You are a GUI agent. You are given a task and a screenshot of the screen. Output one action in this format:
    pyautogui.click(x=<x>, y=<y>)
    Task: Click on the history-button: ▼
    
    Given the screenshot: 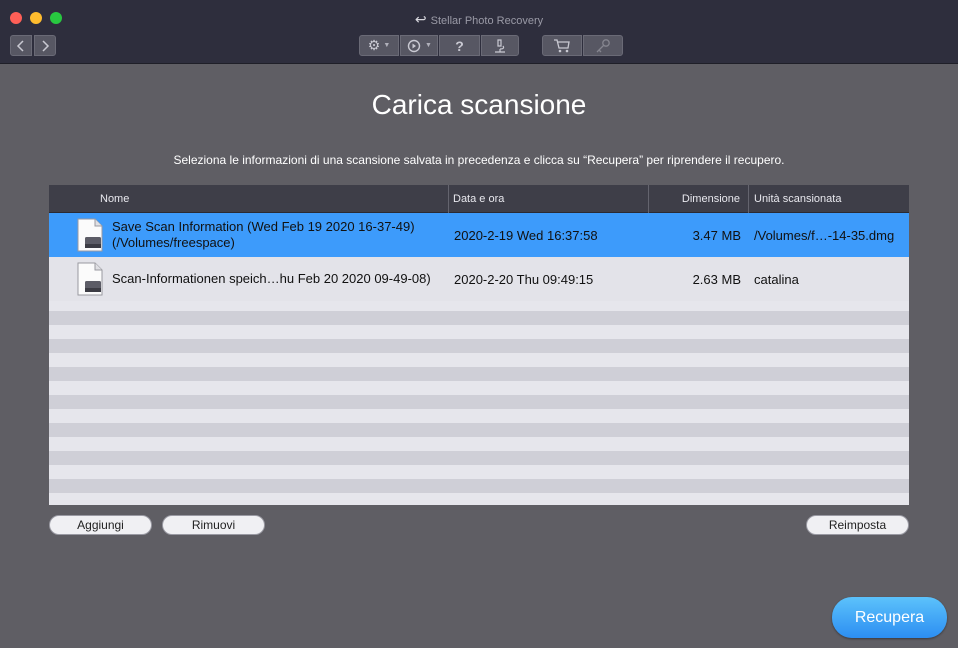 What is the action you would take?
    pyautogui.click(x=419, y=45)
    